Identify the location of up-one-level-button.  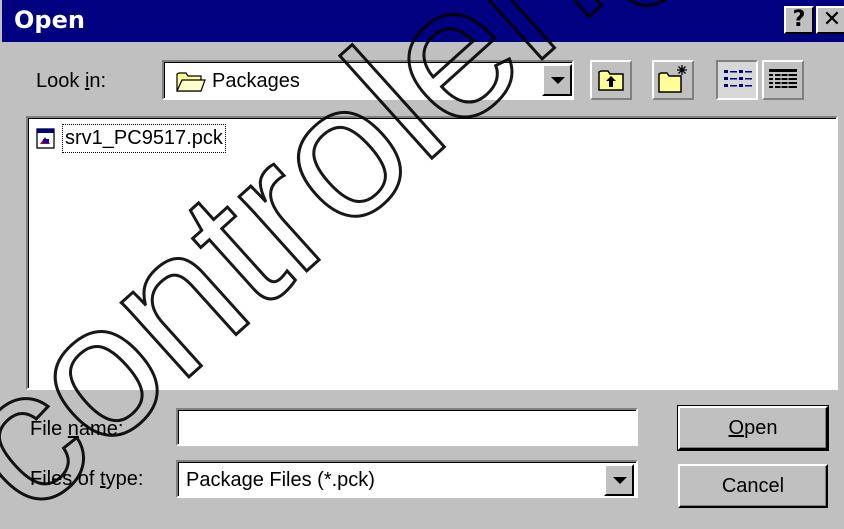
(611, 80).